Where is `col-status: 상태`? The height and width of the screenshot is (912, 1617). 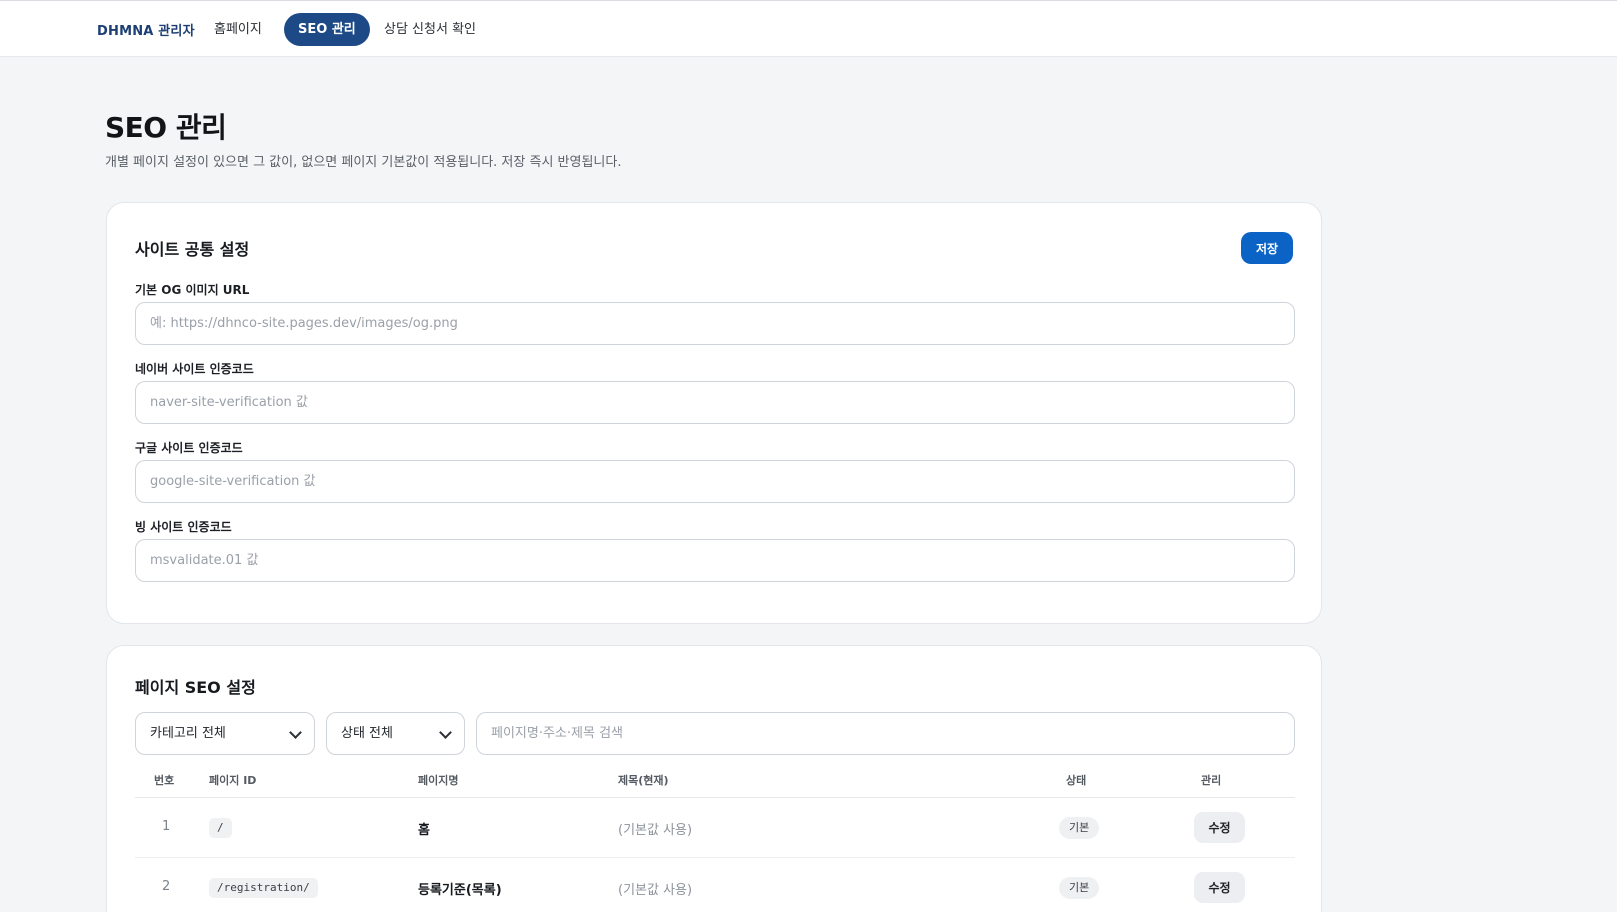 col-status: 상태 is located at coordinates (1076, 780).